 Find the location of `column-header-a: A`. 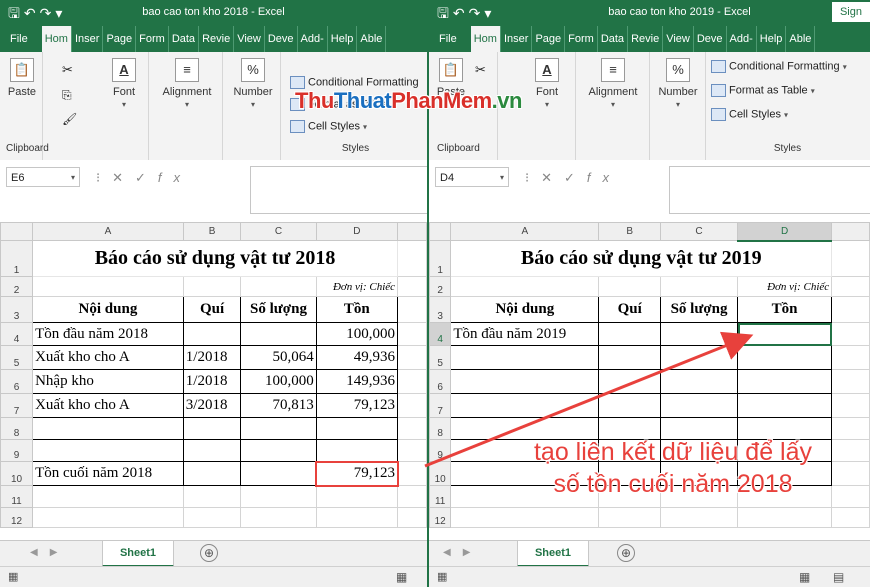

column-header-a: A is located at coordinates (108, 231).